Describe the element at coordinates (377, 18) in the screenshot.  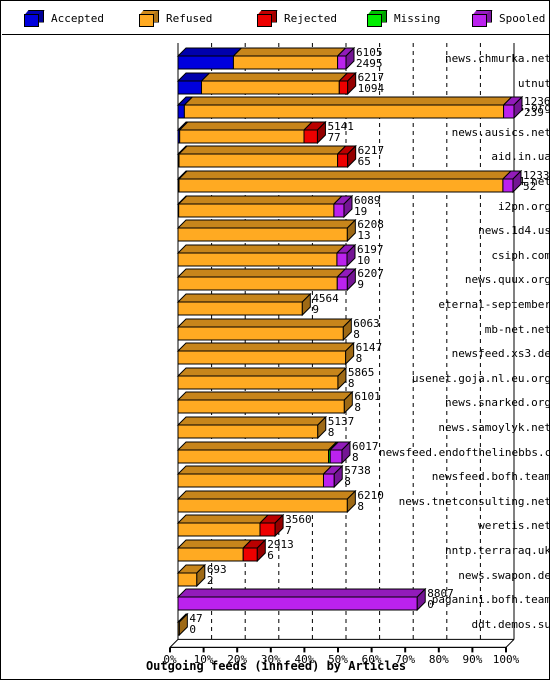
I see `legend-missing-swatch-icon` at that location.